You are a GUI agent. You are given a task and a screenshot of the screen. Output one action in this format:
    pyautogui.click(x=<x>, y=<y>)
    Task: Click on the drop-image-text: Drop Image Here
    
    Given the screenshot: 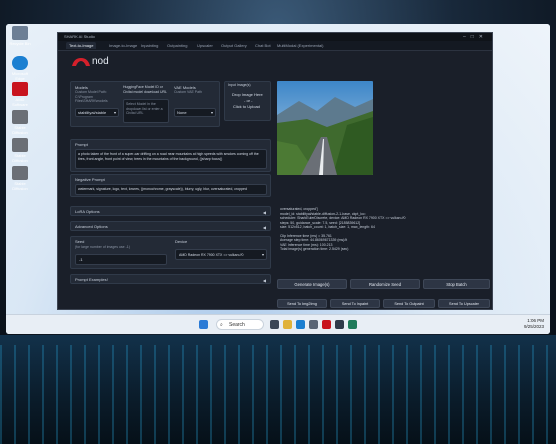 What is the action you would take?
    pyautogui.click(x=247, y=94)
    